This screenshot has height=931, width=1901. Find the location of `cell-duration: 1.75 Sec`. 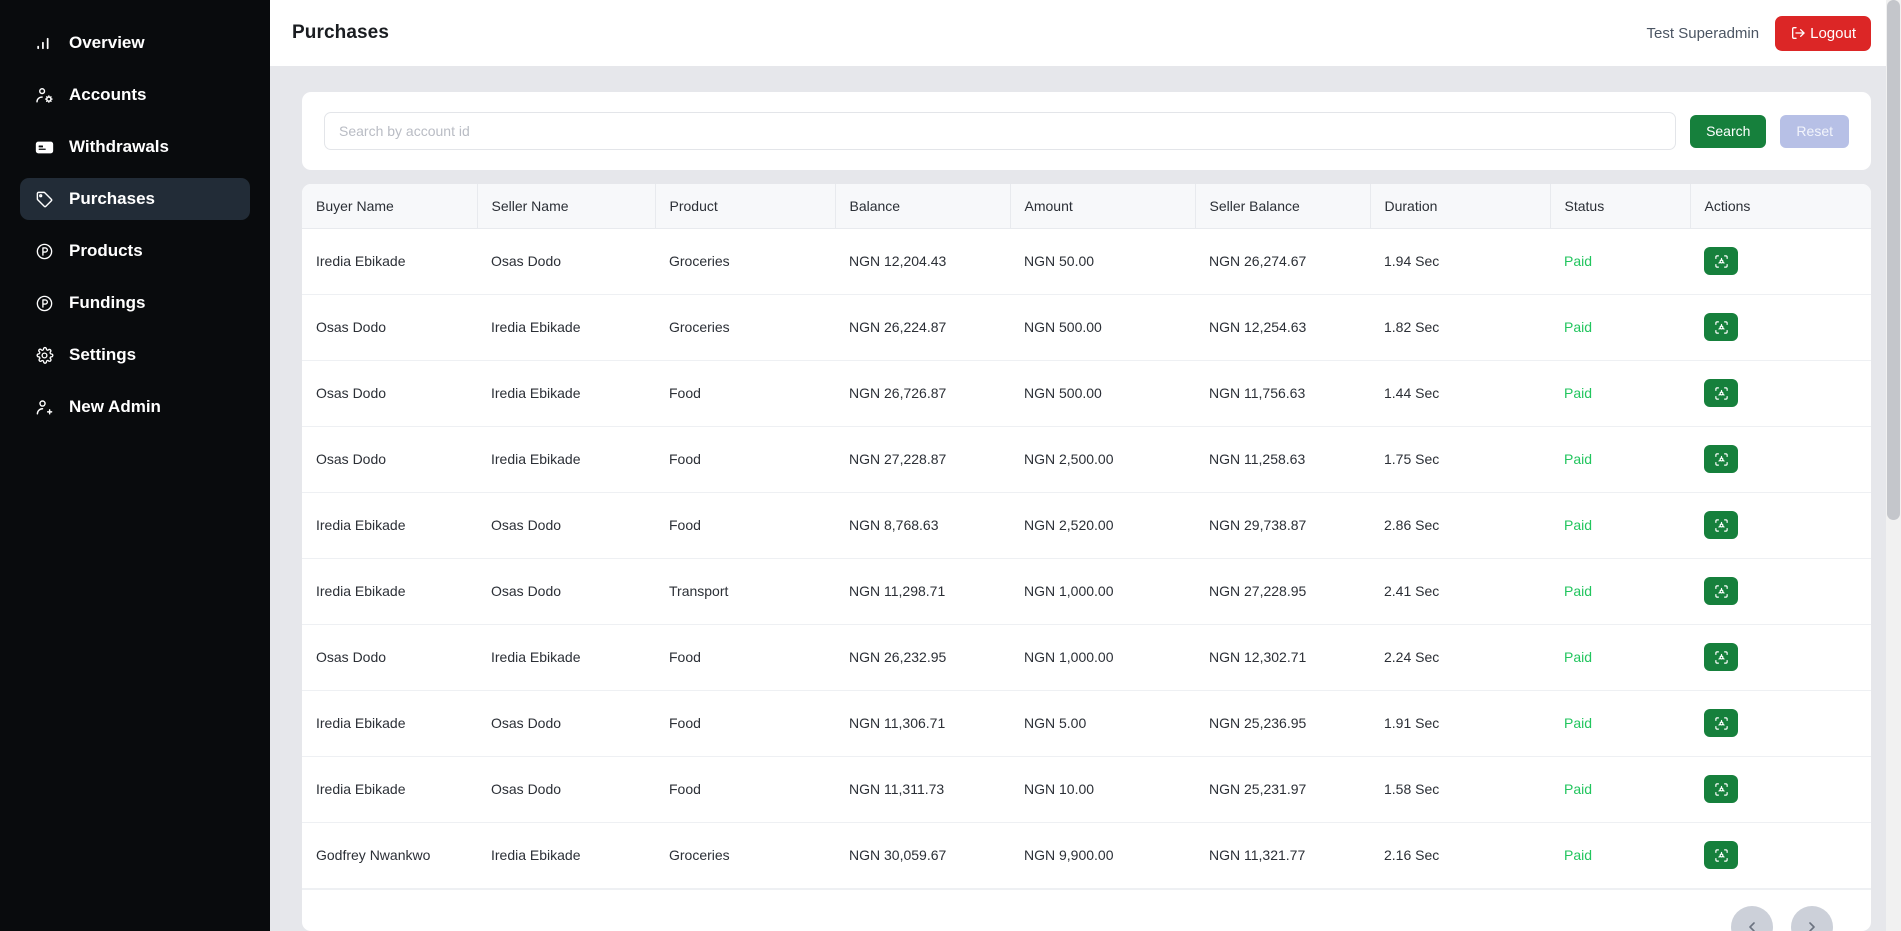

cell-duration: 1.75 Sec is located at coordinates (1412, 459).